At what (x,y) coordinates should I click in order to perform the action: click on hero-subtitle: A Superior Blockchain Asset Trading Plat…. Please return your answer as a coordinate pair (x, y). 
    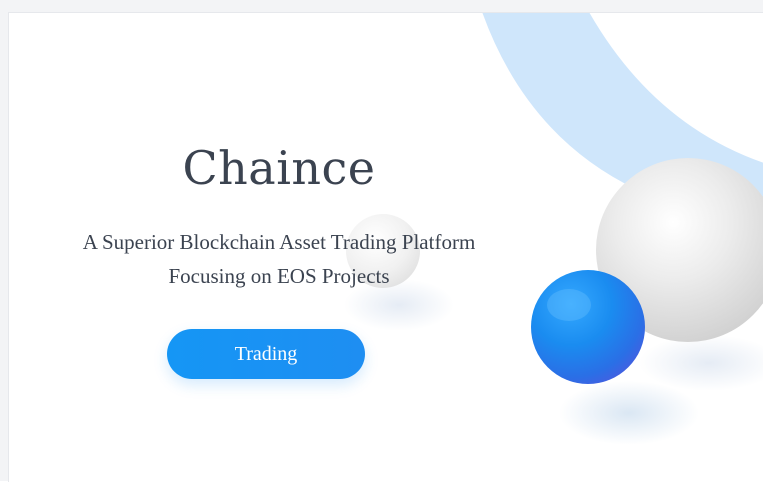
    Looking at the image, I should click on (279, 259).